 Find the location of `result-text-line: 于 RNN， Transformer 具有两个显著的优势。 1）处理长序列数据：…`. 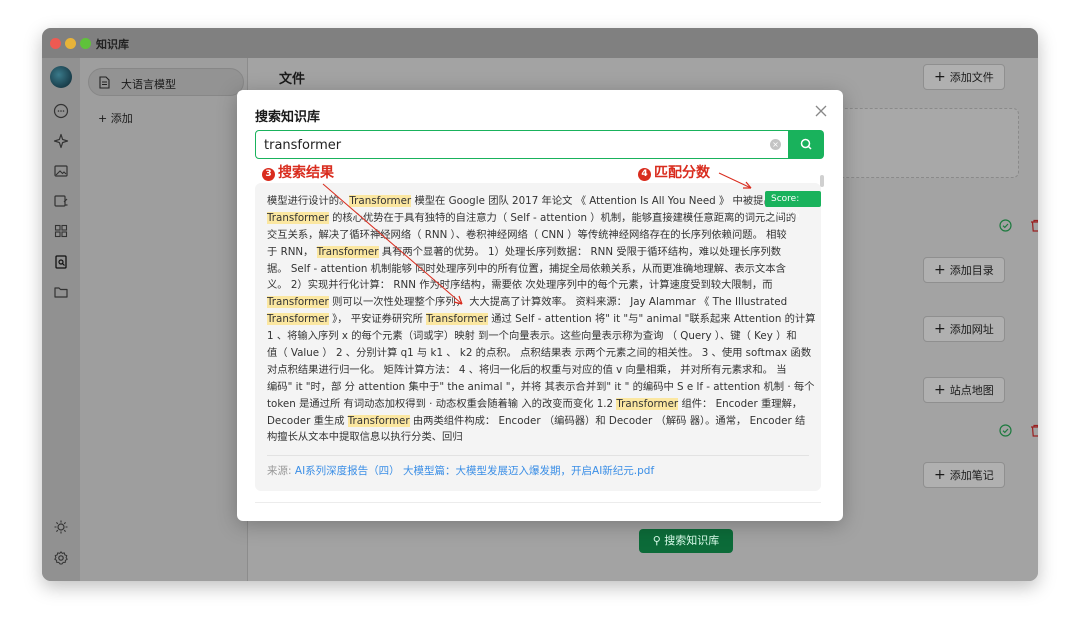

result-text-line: 于 RNN， Transformer 具有两个显著的优势。 1）处理长序列数据：… is located at coordinates (538, 252).